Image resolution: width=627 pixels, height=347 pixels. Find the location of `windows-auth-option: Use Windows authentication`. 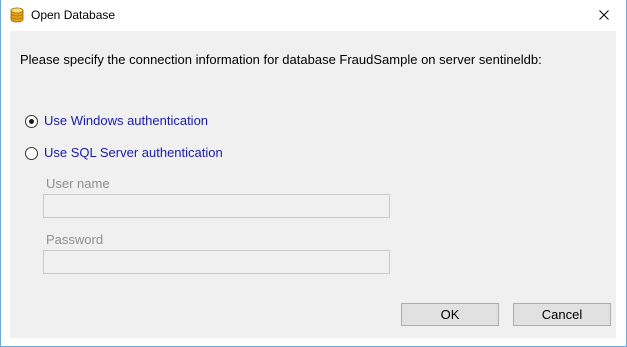

windows-auth-option: Use Windows authentication is located at coordinates (116, 121).